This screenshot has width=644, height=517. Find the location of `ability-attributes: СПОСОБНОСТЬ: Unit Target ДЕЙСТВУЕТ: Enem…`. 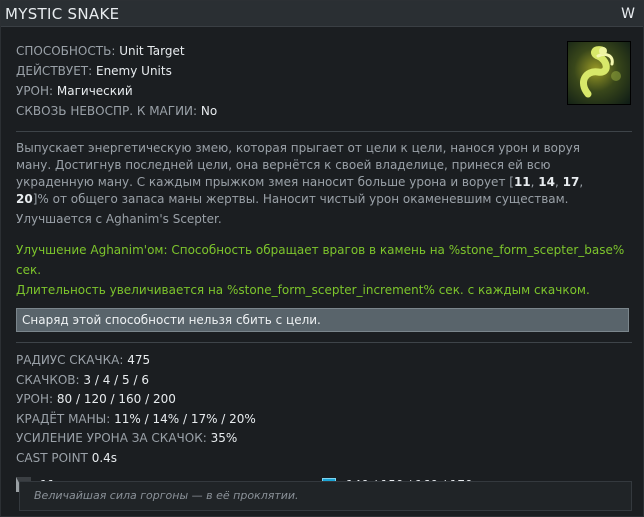

ability-attributes: СПОСОБНОСТЬ: Unit Target ДЕЙСТВУЕТ: Enem… is located at coordinates (324, 81).